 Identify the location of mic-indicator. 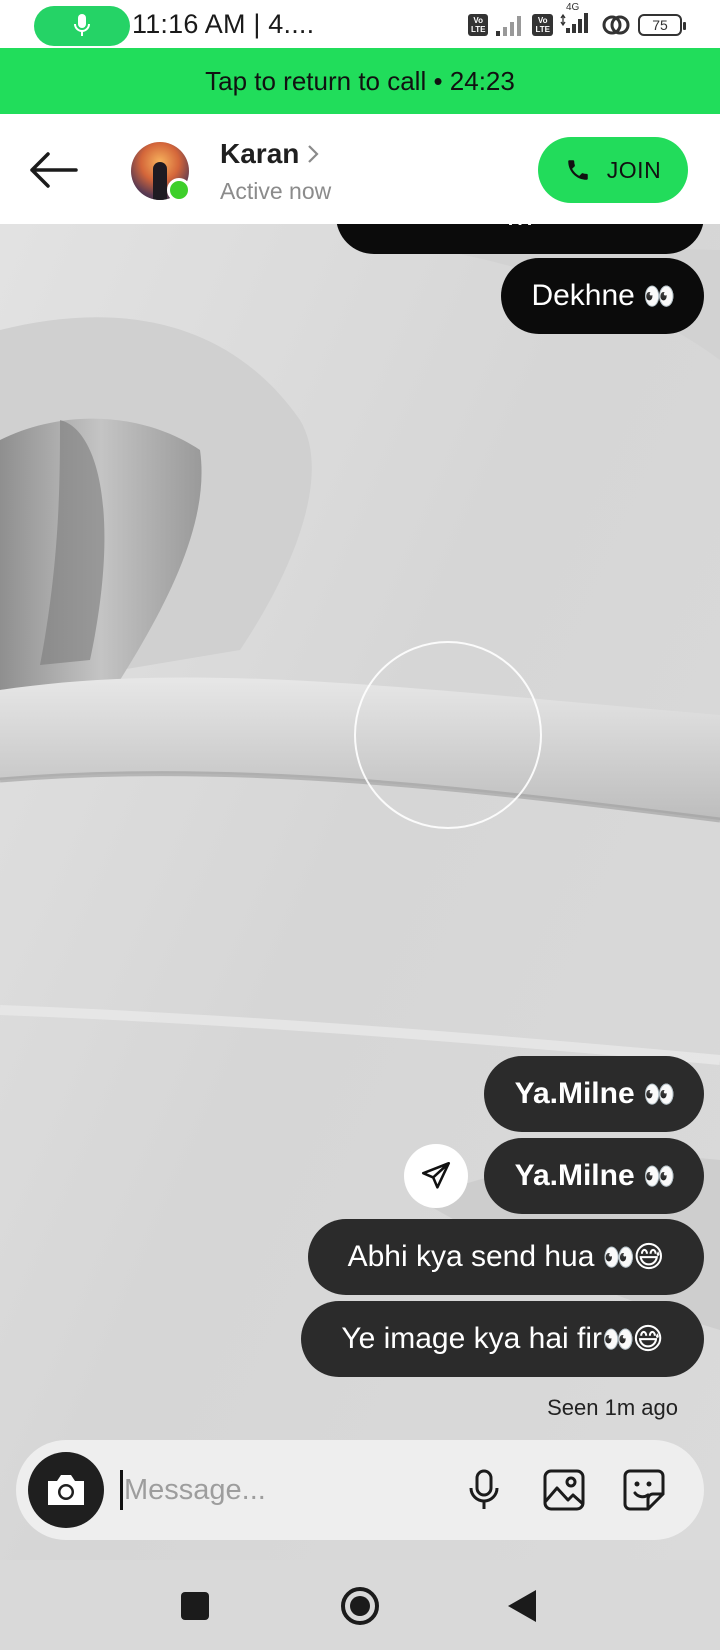
(82, 26).